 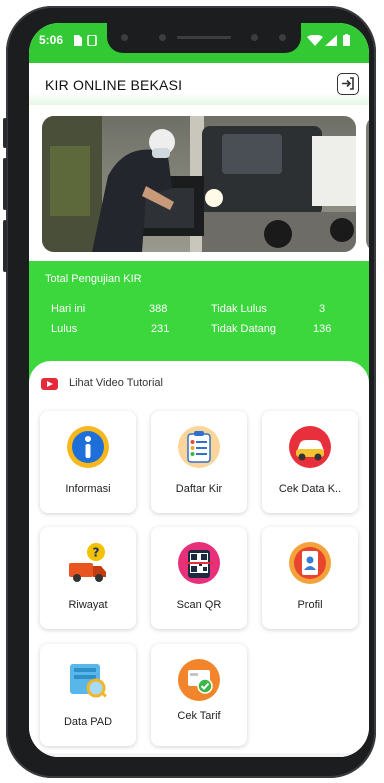 What do you see at coordinates (282, 37) in the screenshot?
I see `sensor-far-right` at bounding box center [282, 37].